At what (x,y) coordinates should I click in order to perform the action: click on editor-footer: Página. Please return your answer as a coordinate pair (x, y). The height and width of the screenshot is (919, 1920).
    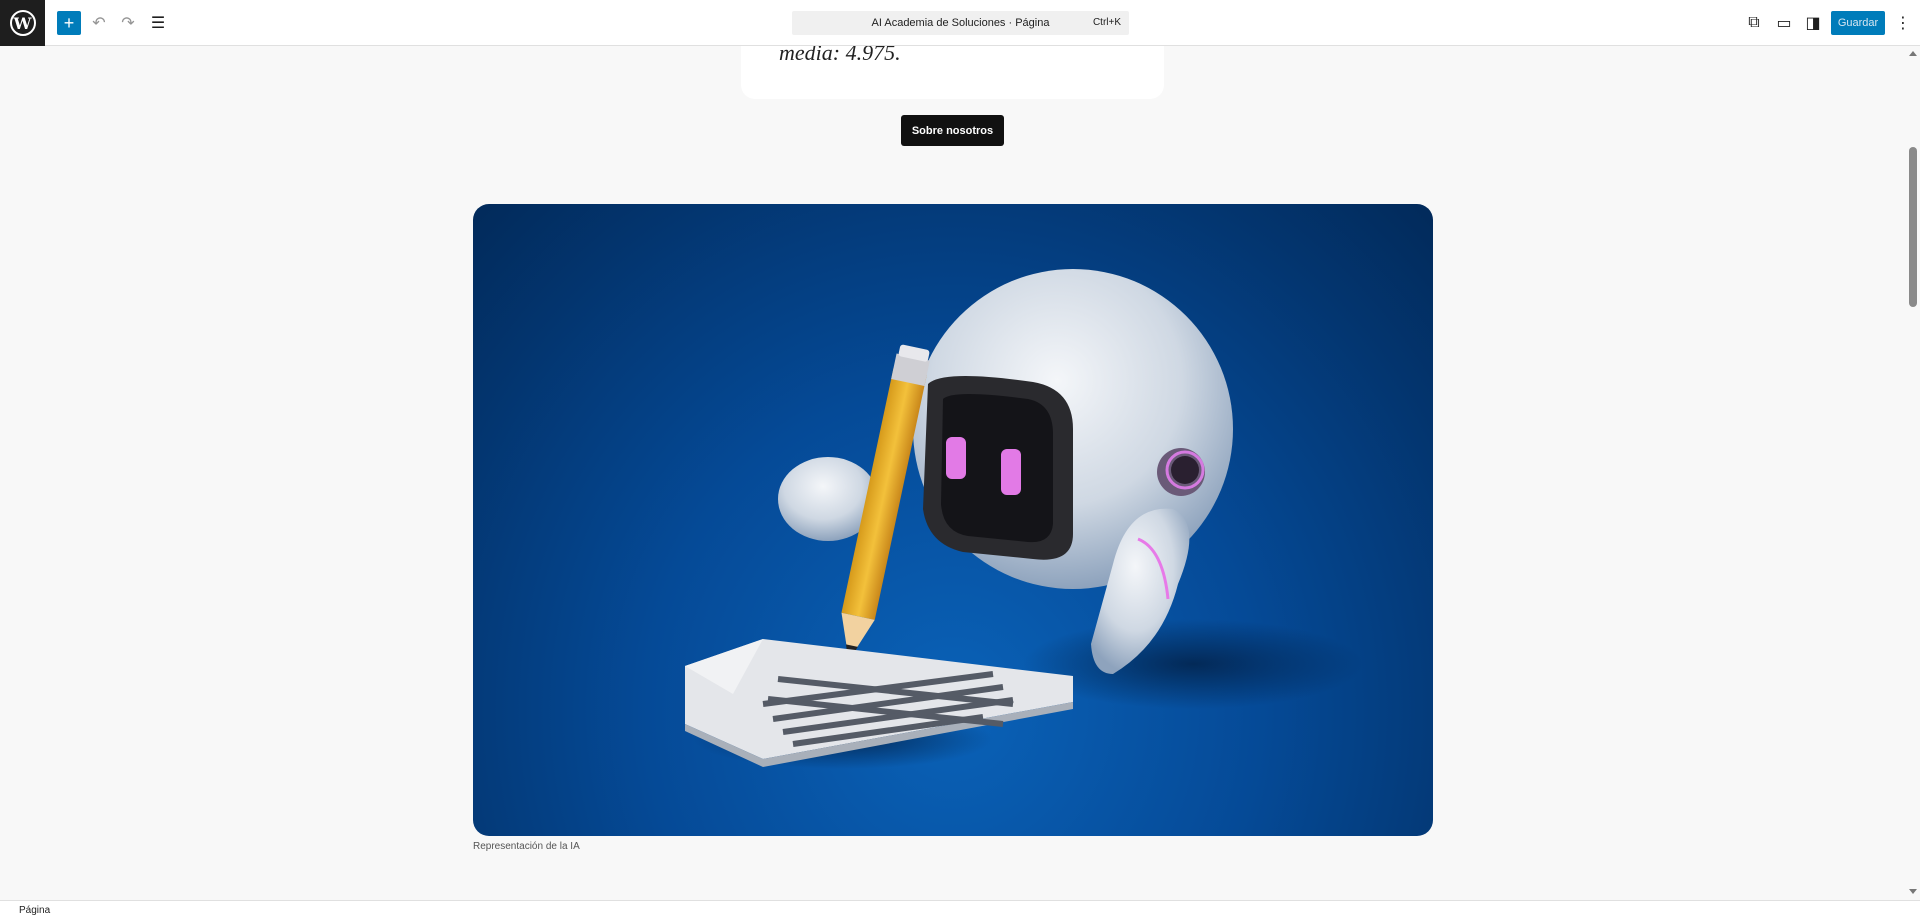
    Looking at the image, I should click on (960, 909).